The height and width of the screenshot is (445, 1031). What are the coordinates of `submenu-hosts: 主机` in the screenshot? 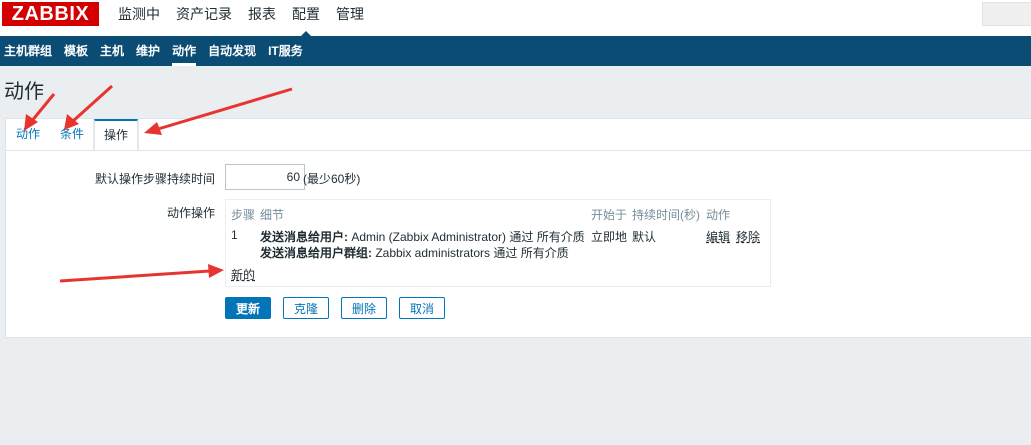 It's located at (112, 51).